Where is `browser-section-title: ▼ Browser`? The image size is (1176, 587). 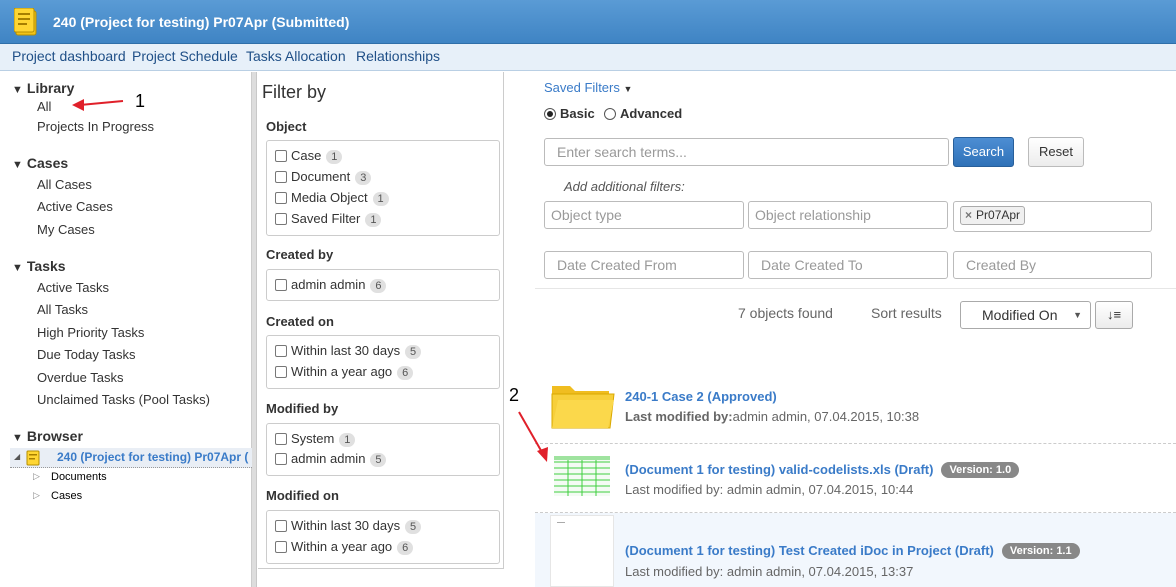 browser-section-title: ▼ Browser is located at coordinates (47, 436).